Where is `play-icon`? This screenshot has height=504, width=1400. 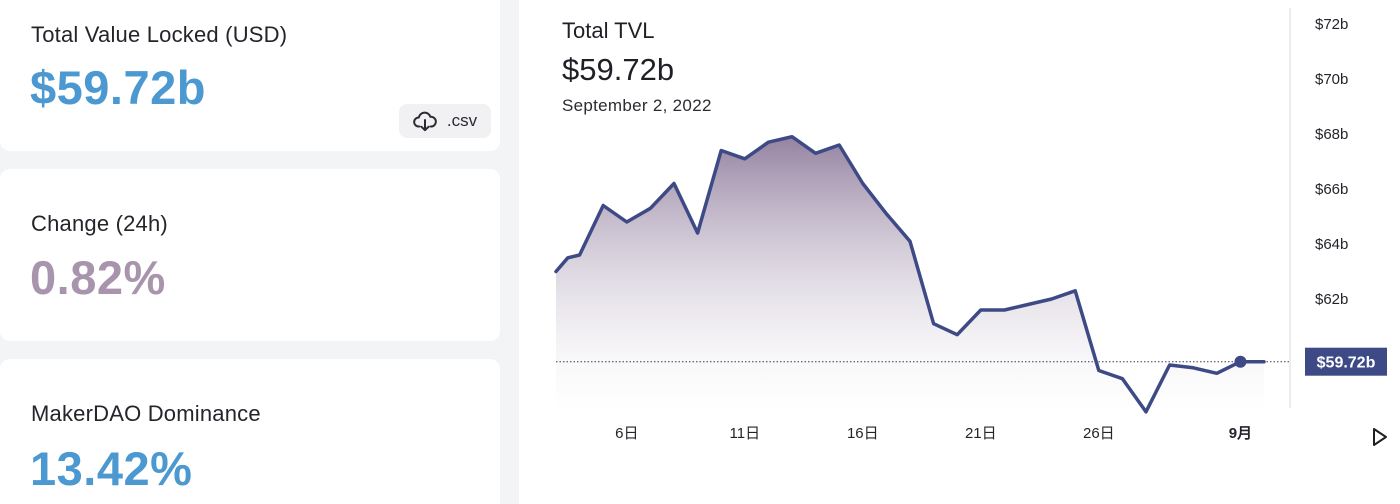
play-icon is located at coordinates (1380, 439).